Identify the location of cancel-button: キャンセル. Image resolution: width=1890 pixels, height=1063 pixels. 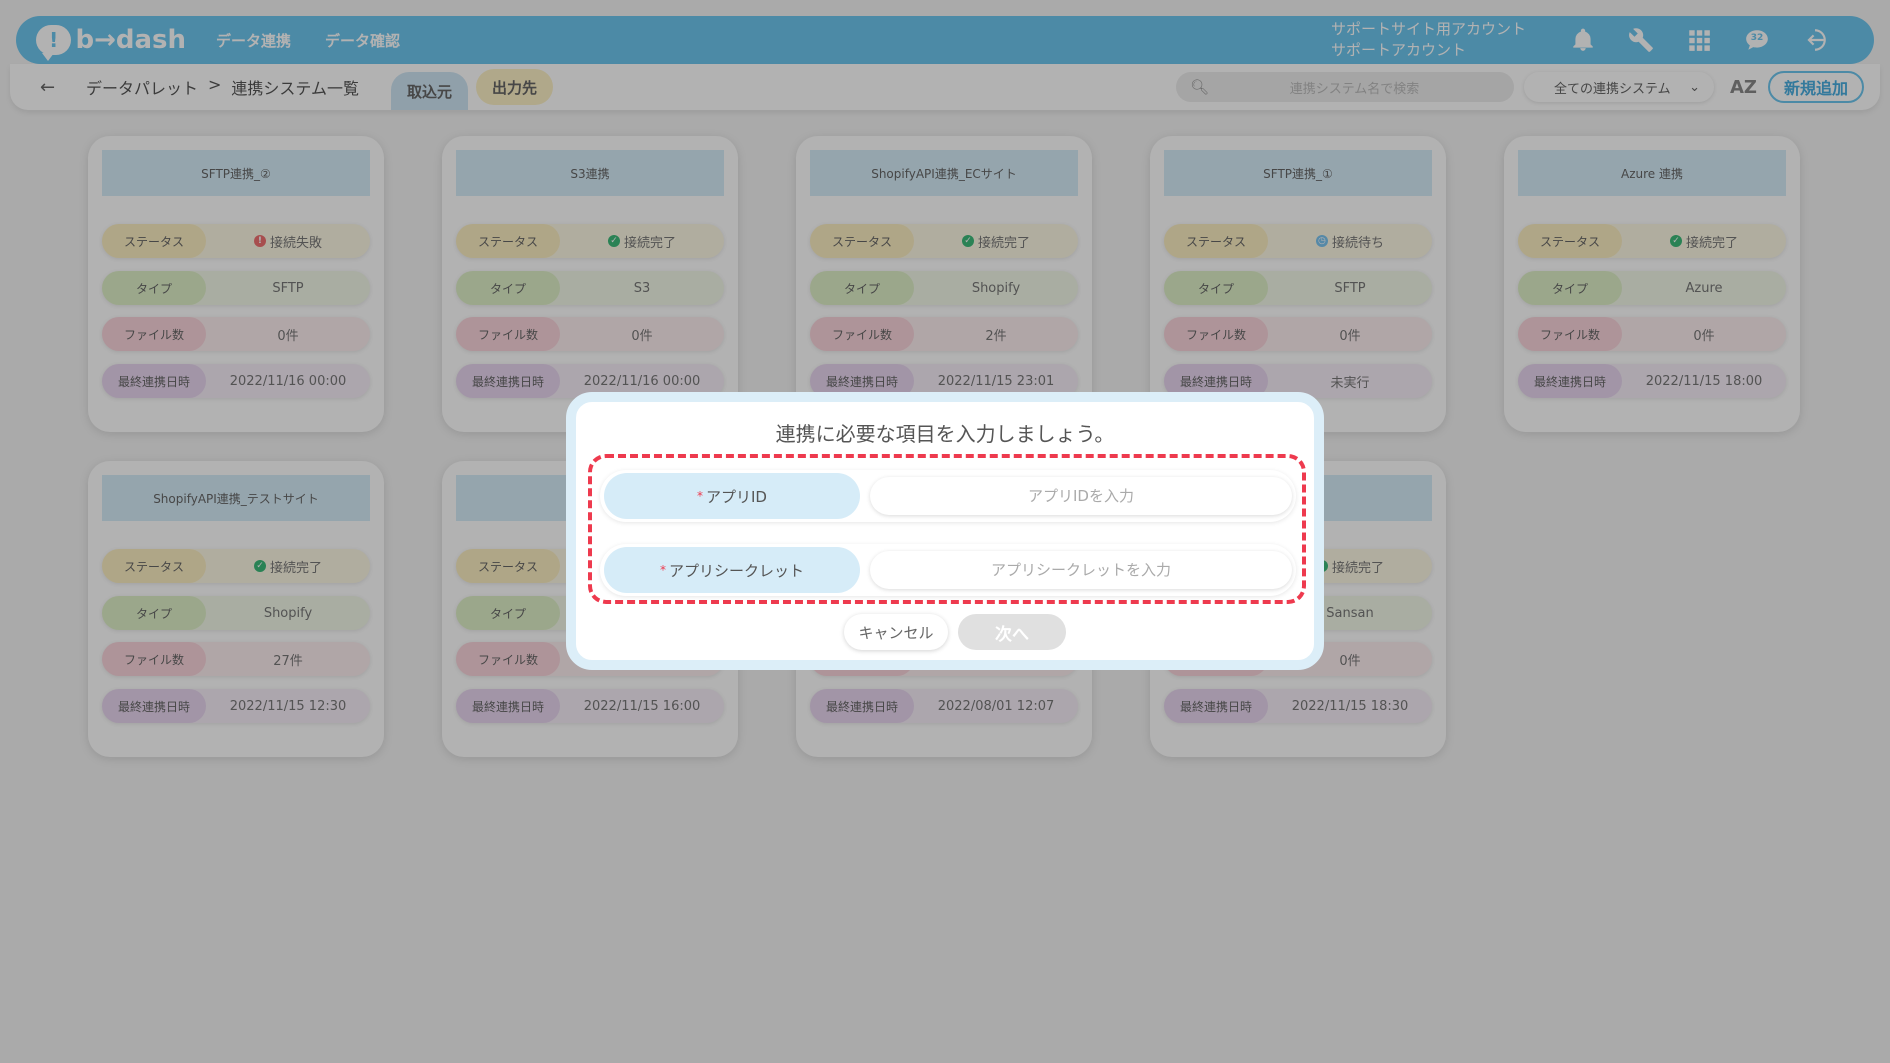
(896, 632).